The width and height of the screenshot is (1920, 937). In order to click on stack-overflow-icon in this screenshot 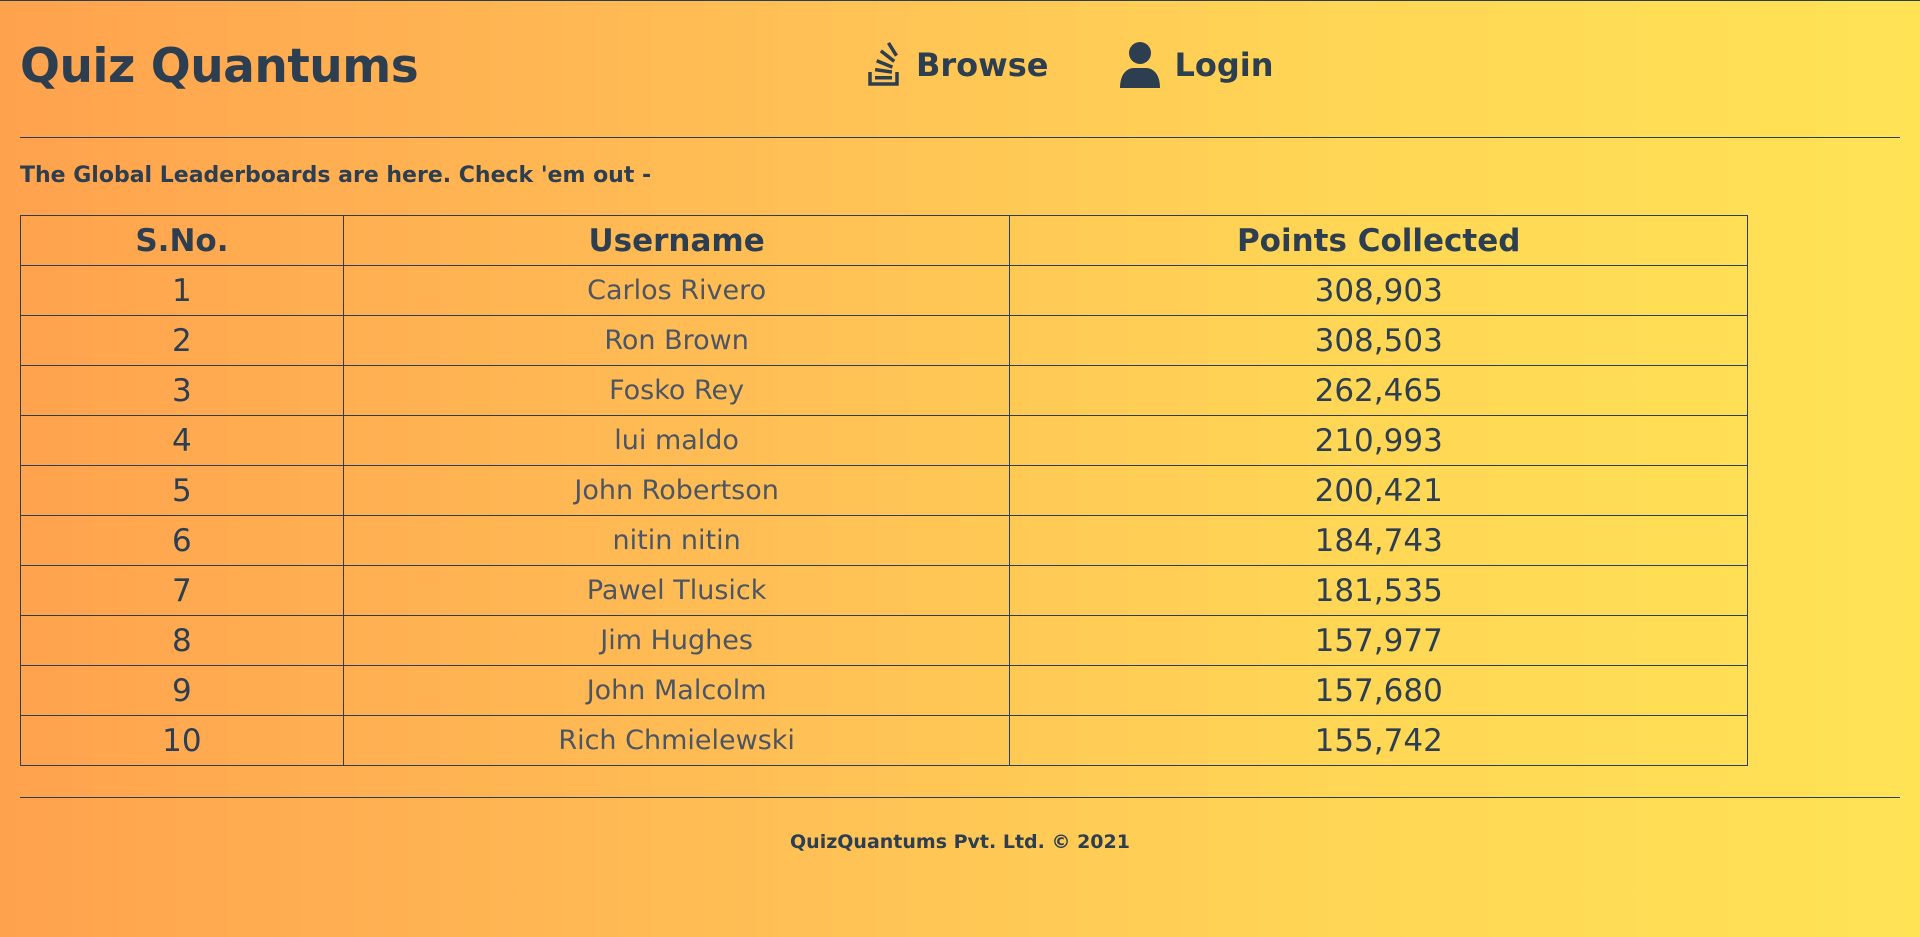, I will do `click(885, 65)`.